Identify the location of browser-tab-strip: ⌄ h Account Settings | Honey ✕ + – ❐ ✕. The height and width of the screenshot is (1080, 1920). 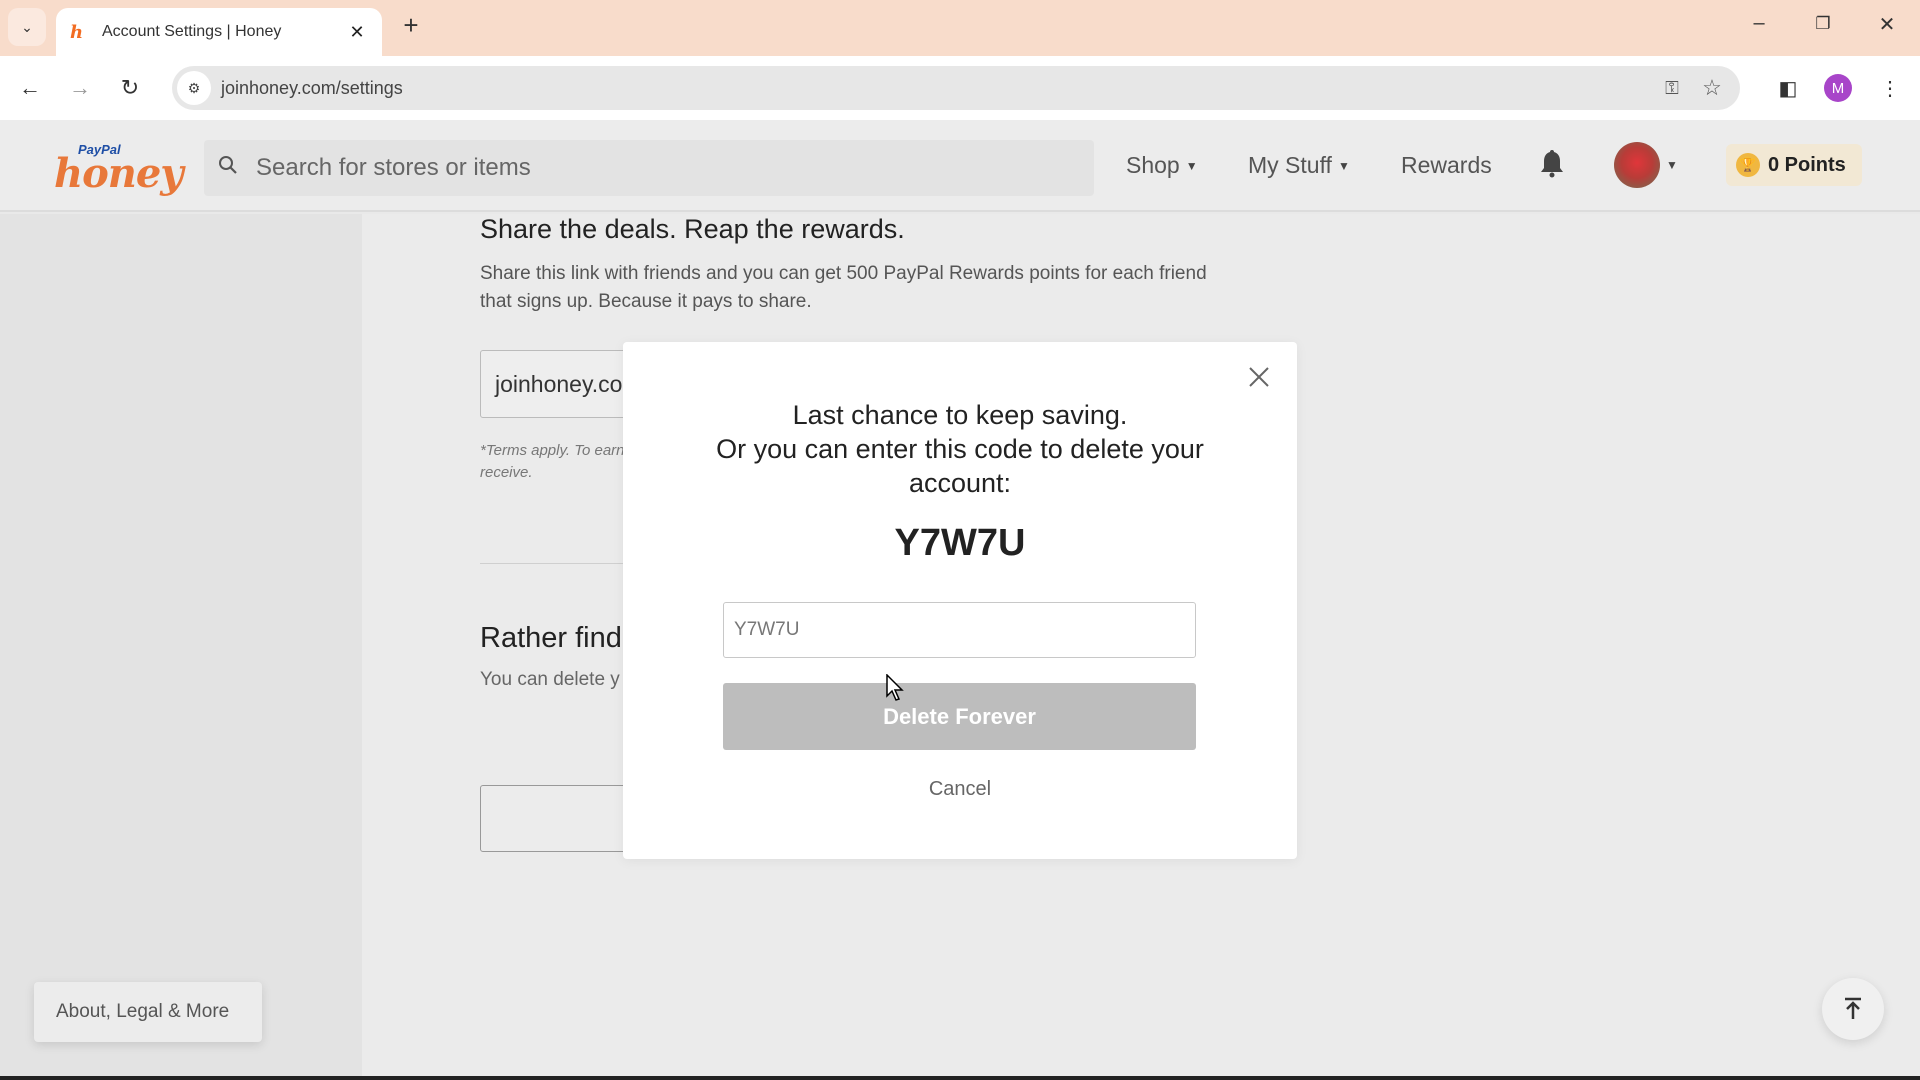
(960, 28).